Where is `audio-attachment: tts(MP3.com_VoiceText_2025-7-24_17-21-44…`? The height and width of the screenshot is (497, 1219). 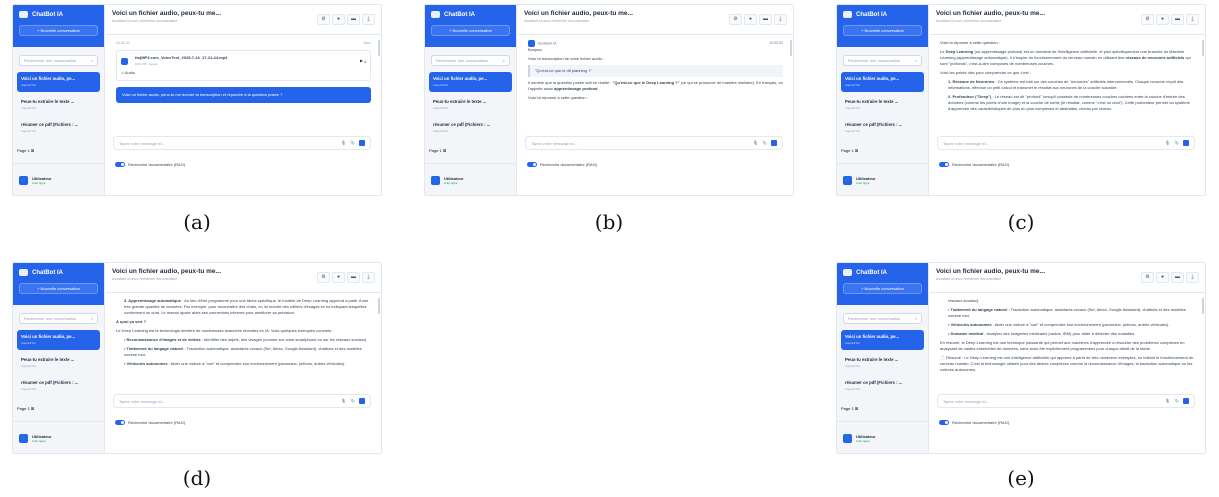 audio-attachment: tts(MP3.com_VoiceText_2025-7-24_17-21-44… is located at coordinates (243, 65).